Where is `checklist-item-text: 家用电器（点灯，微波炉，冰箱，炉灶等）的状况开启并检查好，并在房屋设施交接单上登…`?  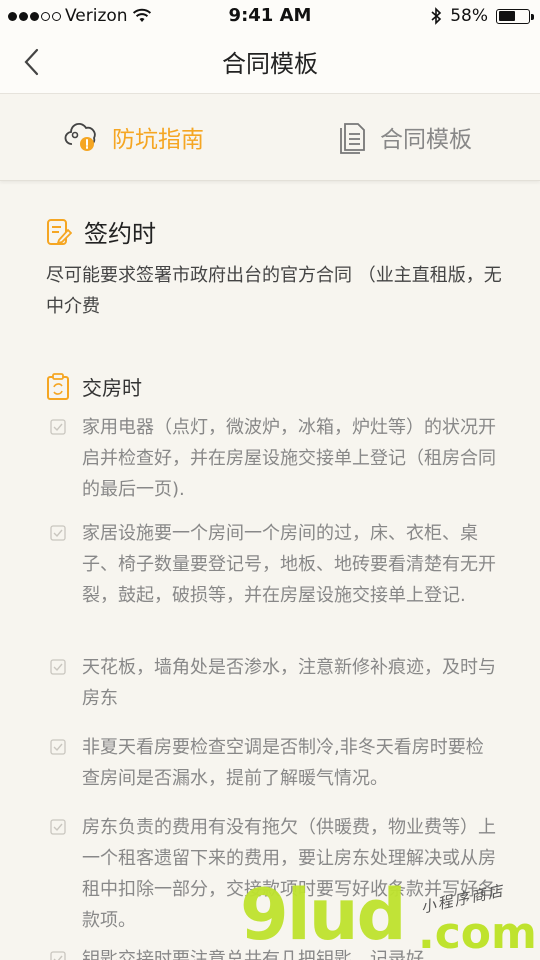
checklist-item-text: 家用电器（点灯，微波炉，冰箱，炉灶等）的状况开启并检查好，并在房屋设施交接单上登… is located at coordinates (289, 458).